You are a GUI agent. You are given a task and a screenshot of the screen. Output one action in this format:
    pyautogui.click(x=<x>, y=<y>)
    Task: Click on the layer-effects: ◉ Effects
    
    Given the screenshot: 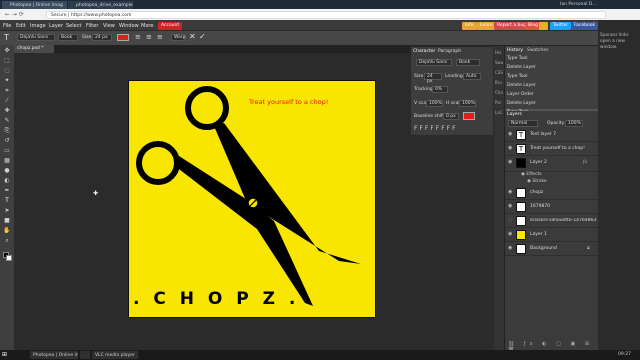 What is the action you would take?
    pyautogui.click(x=531, y=174)
    